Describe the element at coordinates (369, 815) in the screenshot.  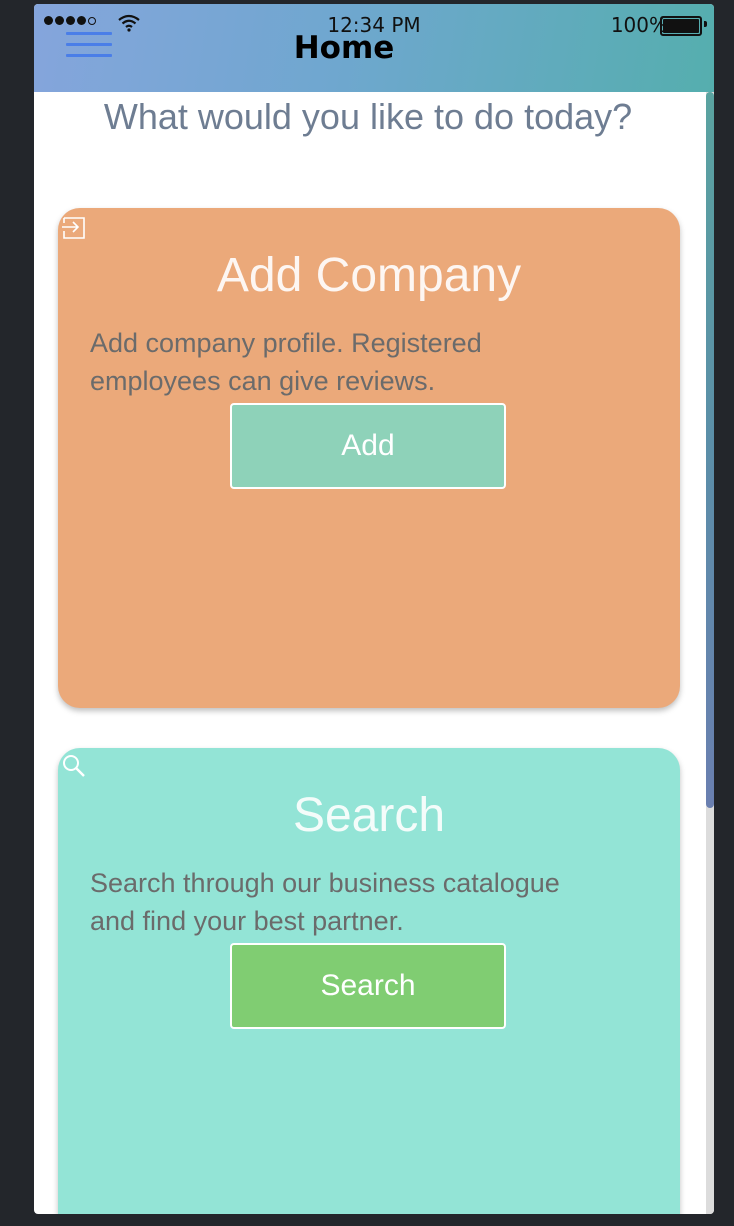
I see `card-title: Search` at that location.